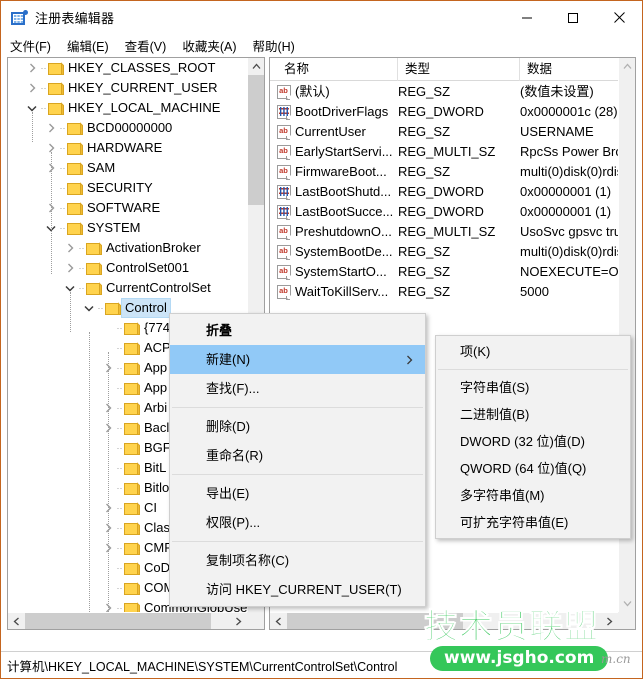 The image size is (643, 679). I want to click on ctx-goto-hkcu: 访问 HKEY_CURRENT_USER(T), so click(297, 589).